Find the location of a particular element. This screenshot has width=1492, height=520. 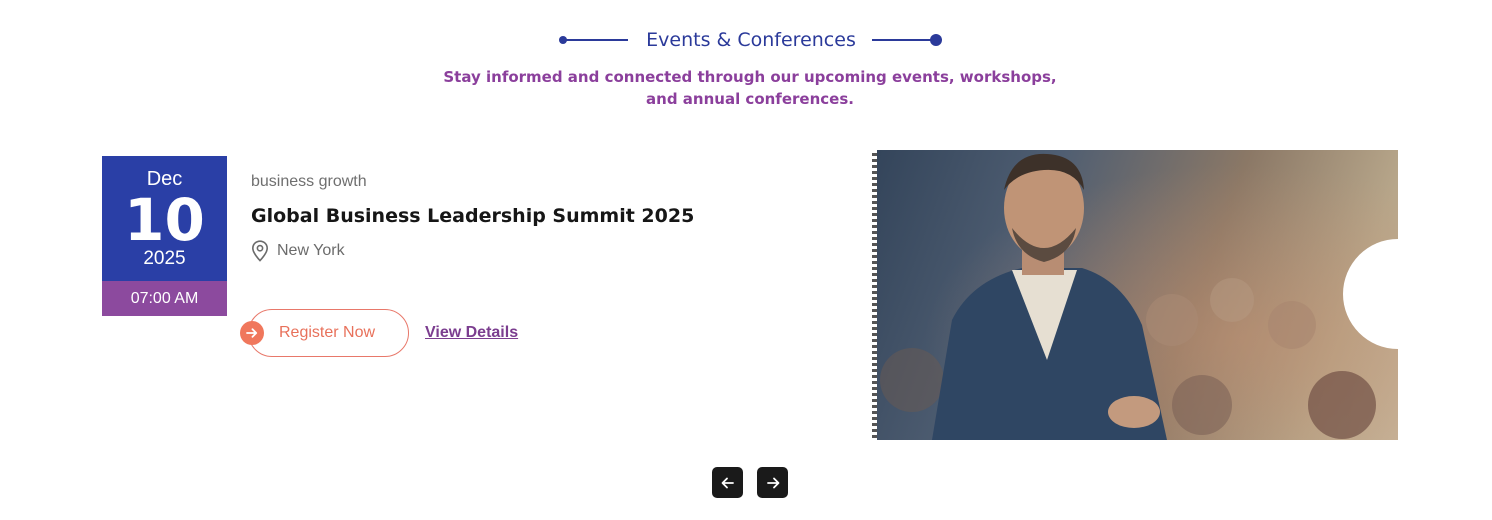

date-block: Dec 10 2025 is located at coordinates (164, 218).